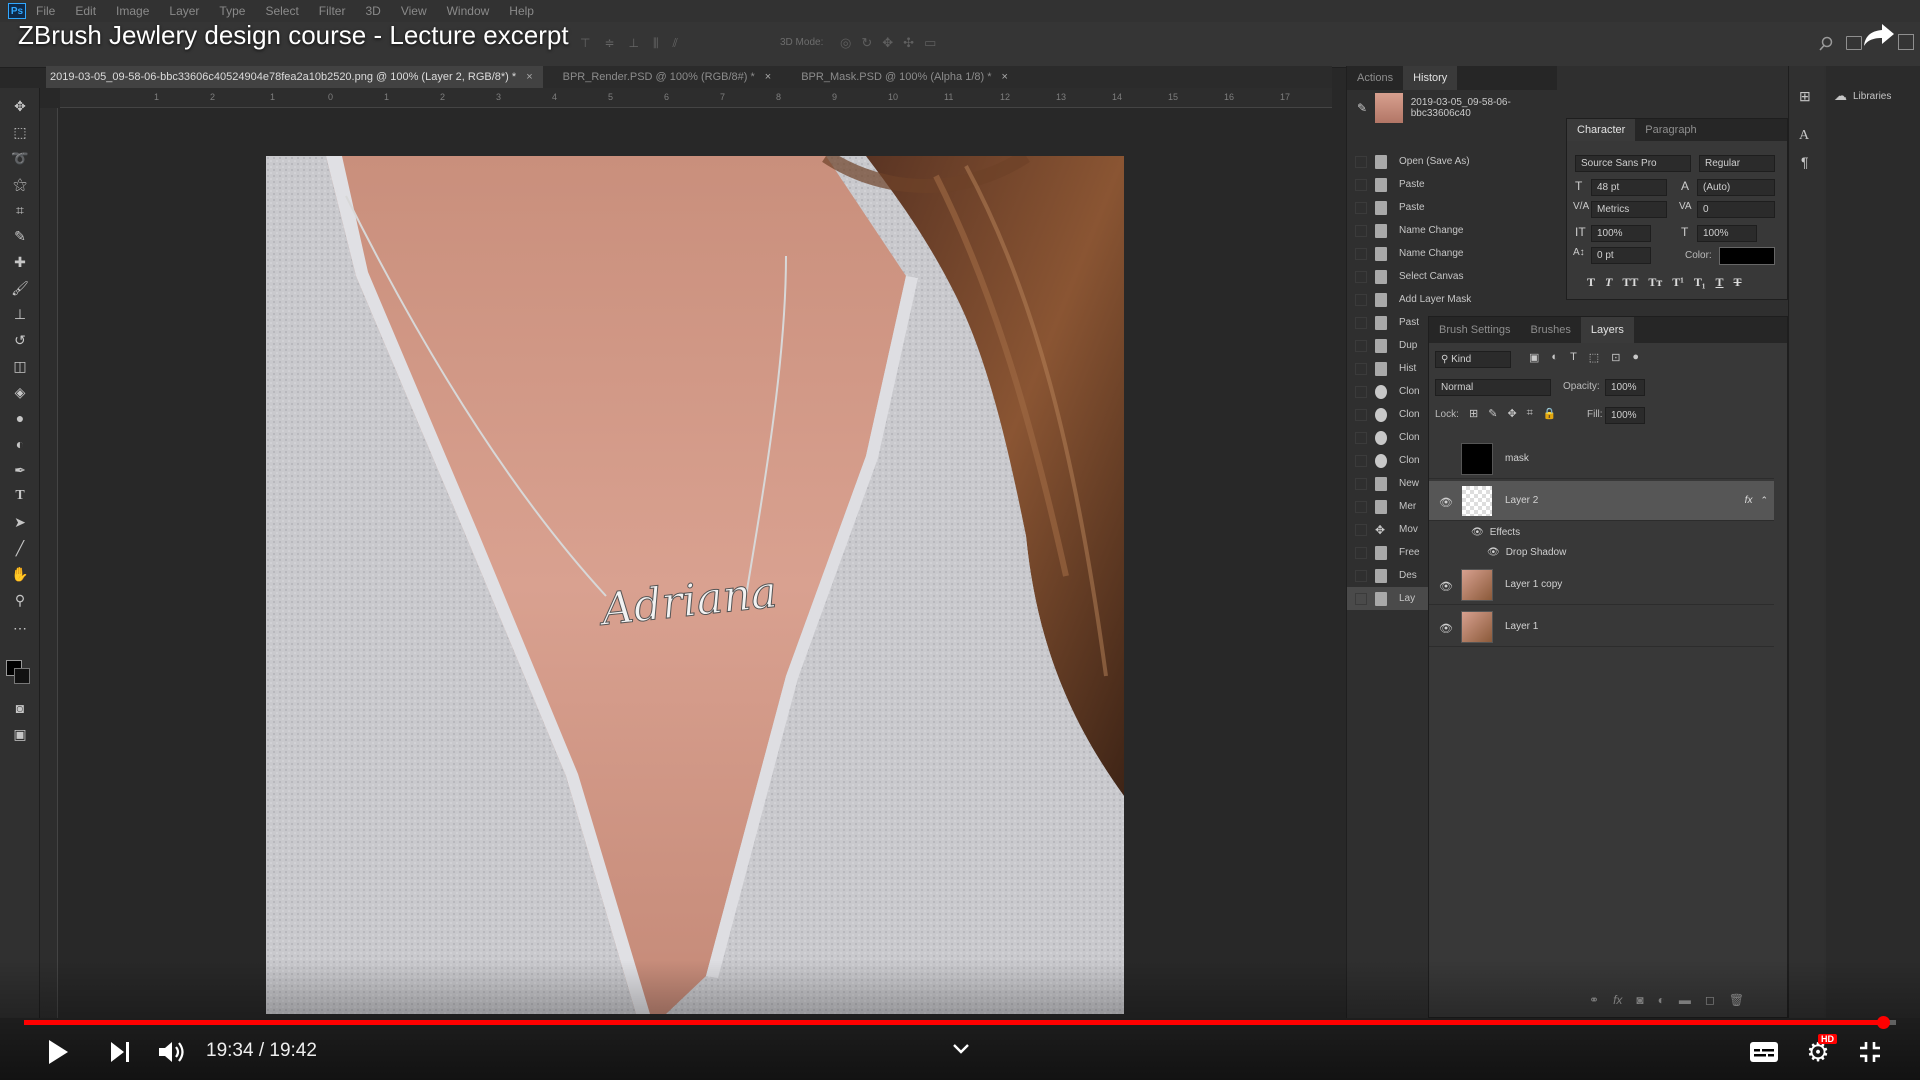 This screenshot has width=1920, height=1080. Describe the element at coordinates (1521, 500) in the screenshot. I see `layer-name: Layer 2` at that location.